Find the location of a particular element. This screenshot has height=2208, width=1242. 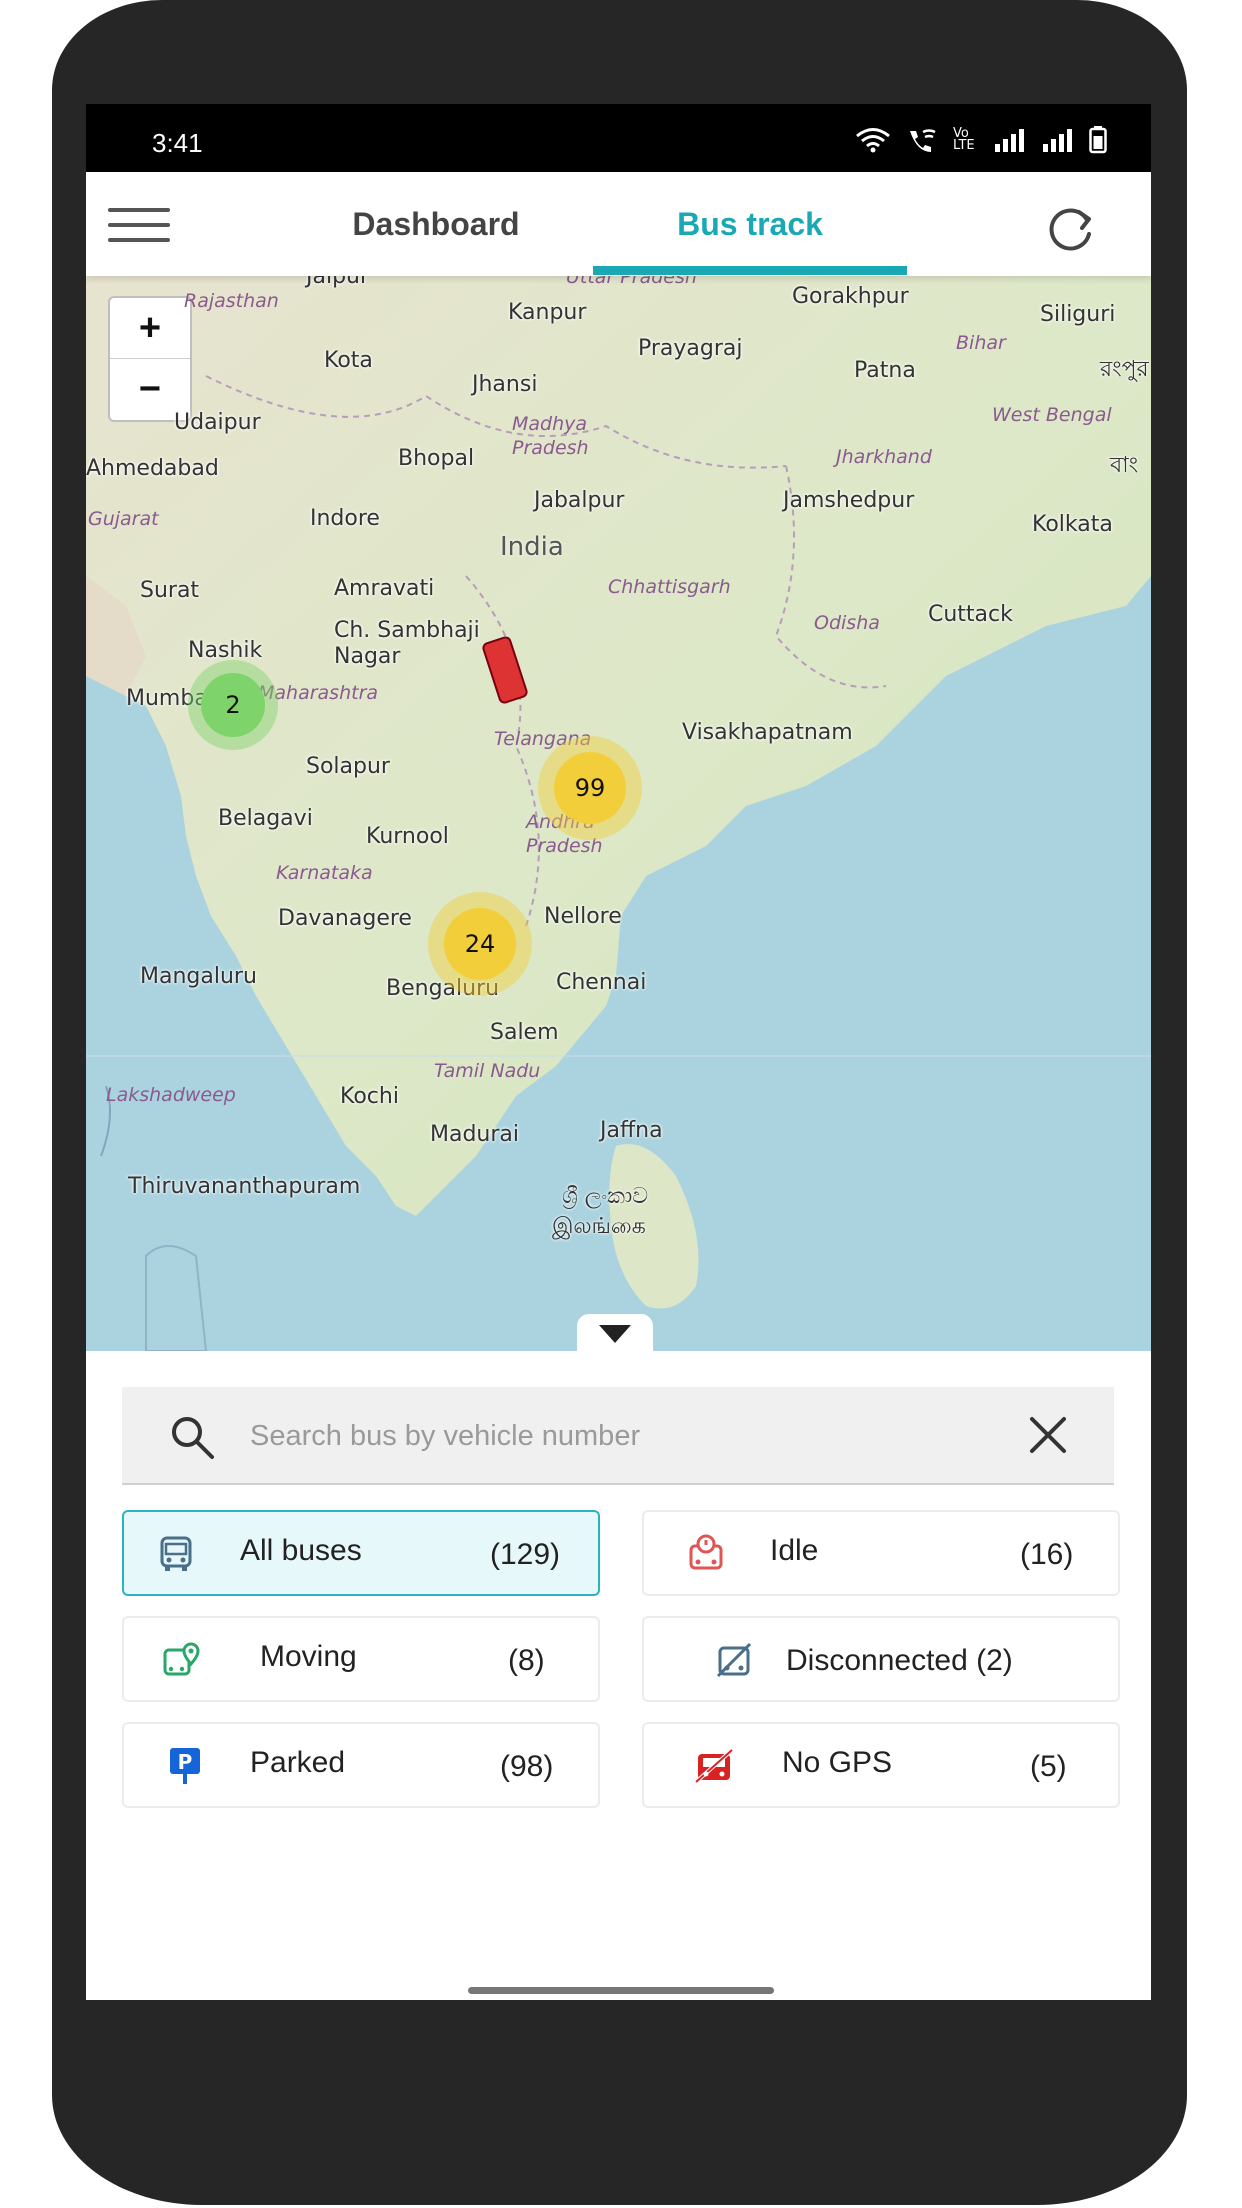

place-label: Gorakhpur is located at coordinates (850, 296).